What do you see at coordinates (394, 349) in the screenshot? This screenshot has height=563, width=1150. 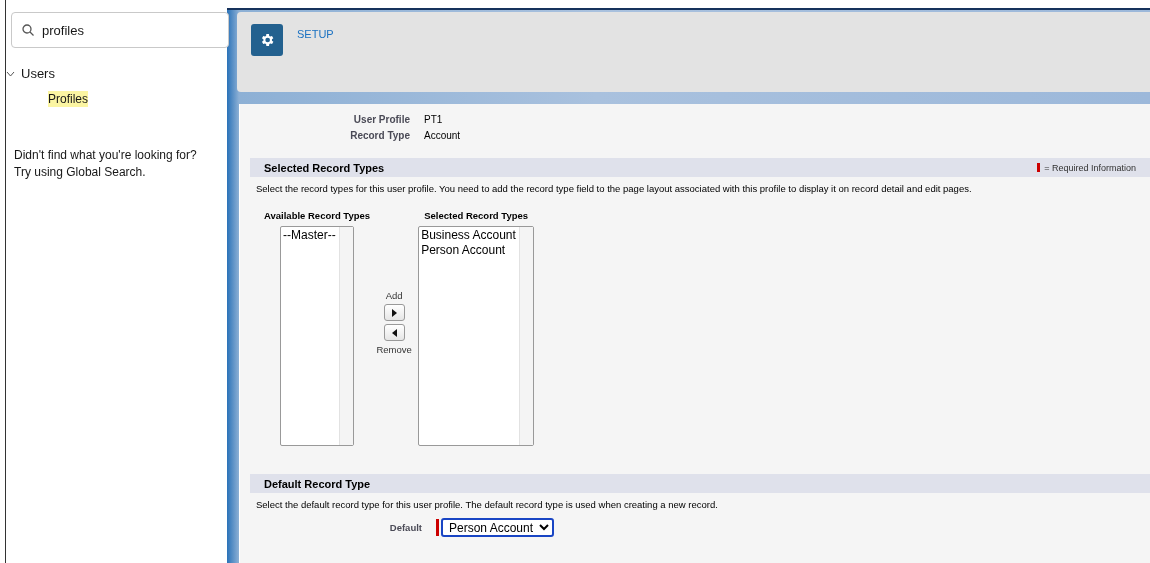 I see `remove-label: Remove` at bounding box center [394, 349].